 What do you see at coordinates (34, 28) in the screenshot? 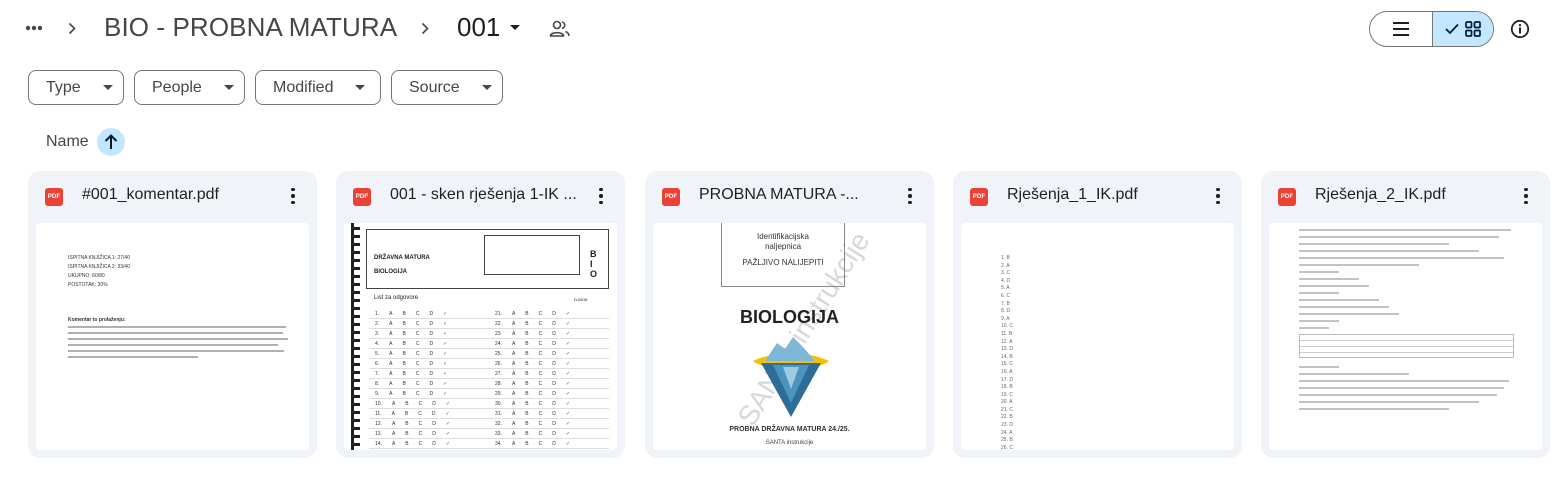
I see `more-horiz-icon` at bounding box center [34, 28].